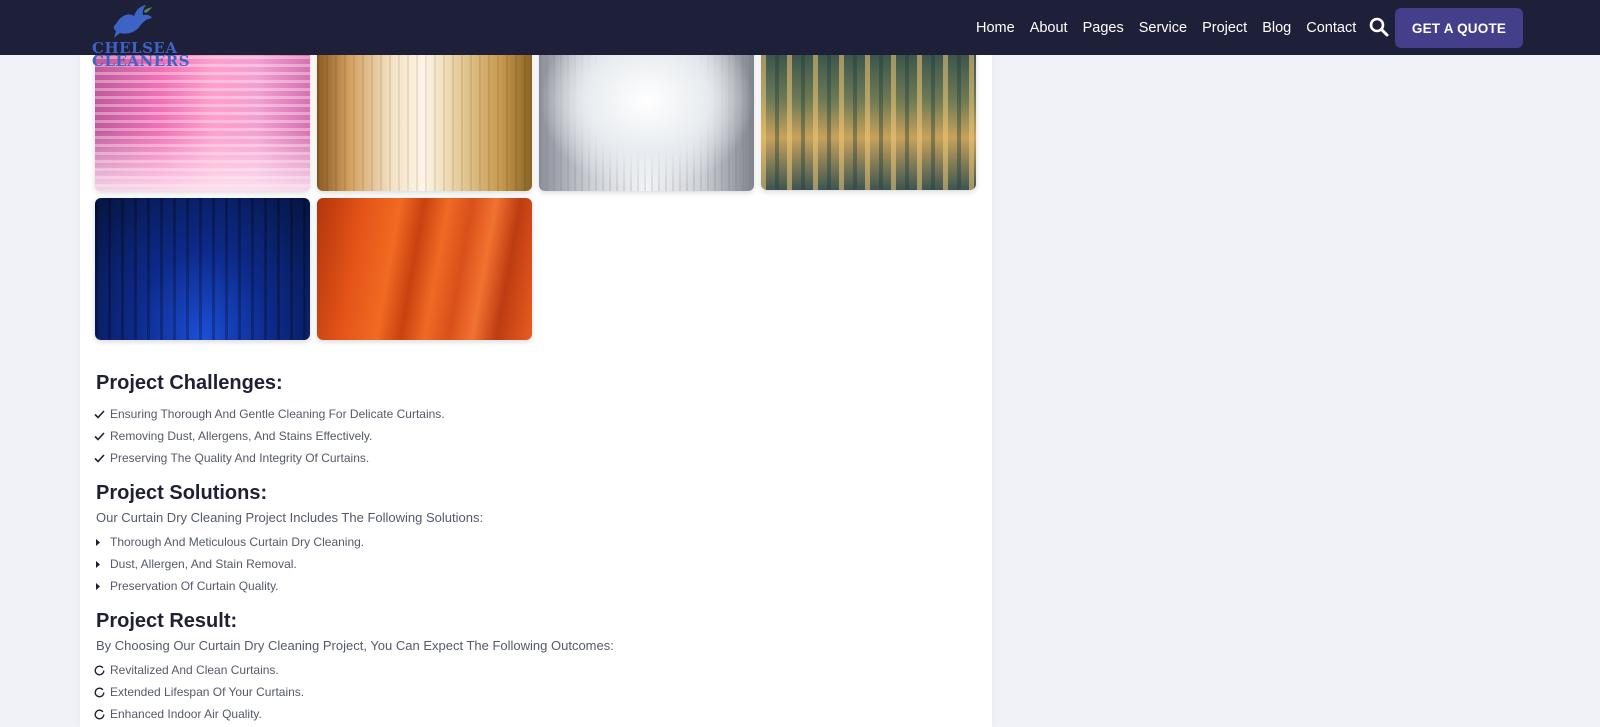  I want to click on list-item: Revitalized And Clean Curtains., so click(199, 670).